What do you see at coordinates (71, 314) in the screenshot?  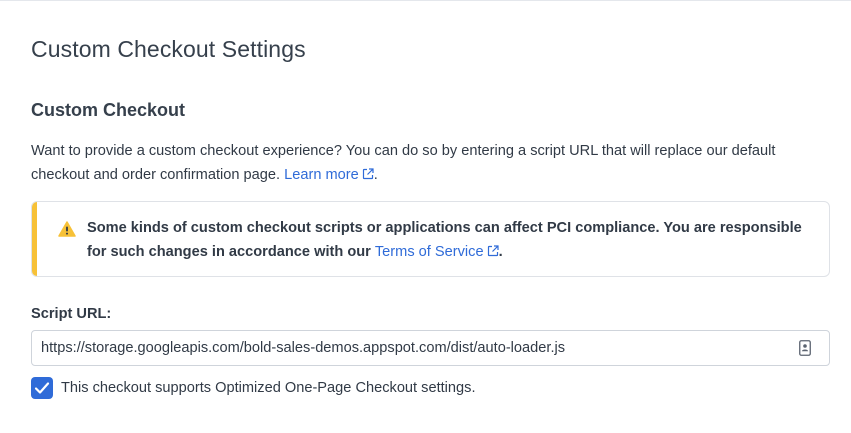 I see `script-url-label: Script URL:` at bounding box center [71, 314].